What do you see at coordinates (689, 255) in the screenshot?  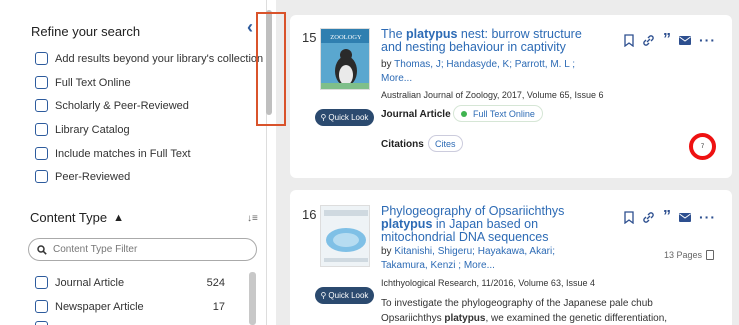 I see `page-count: 13 Pages` at bounding box center [689, 255].